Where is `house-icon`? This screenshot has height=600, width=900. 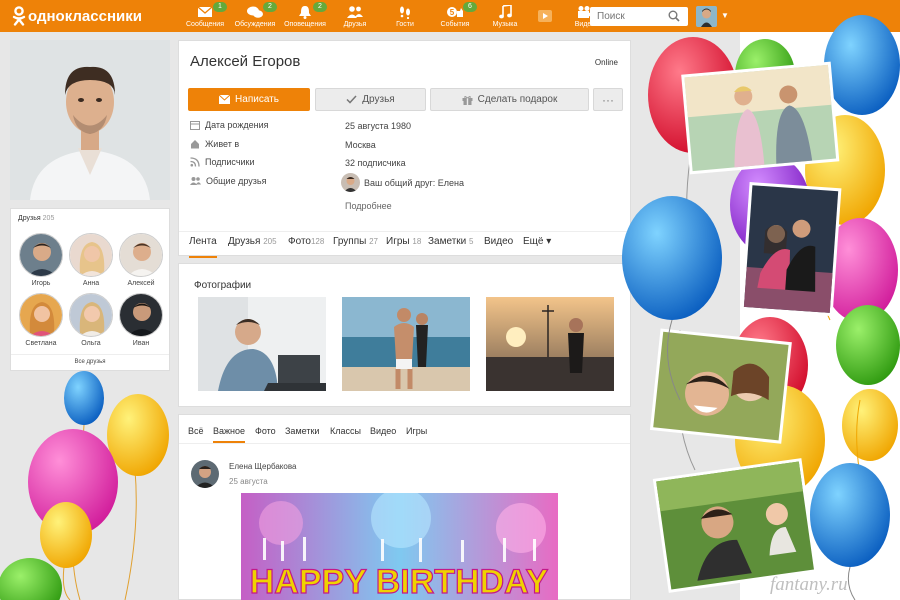
house-icon is located at coordinates (195, 144).